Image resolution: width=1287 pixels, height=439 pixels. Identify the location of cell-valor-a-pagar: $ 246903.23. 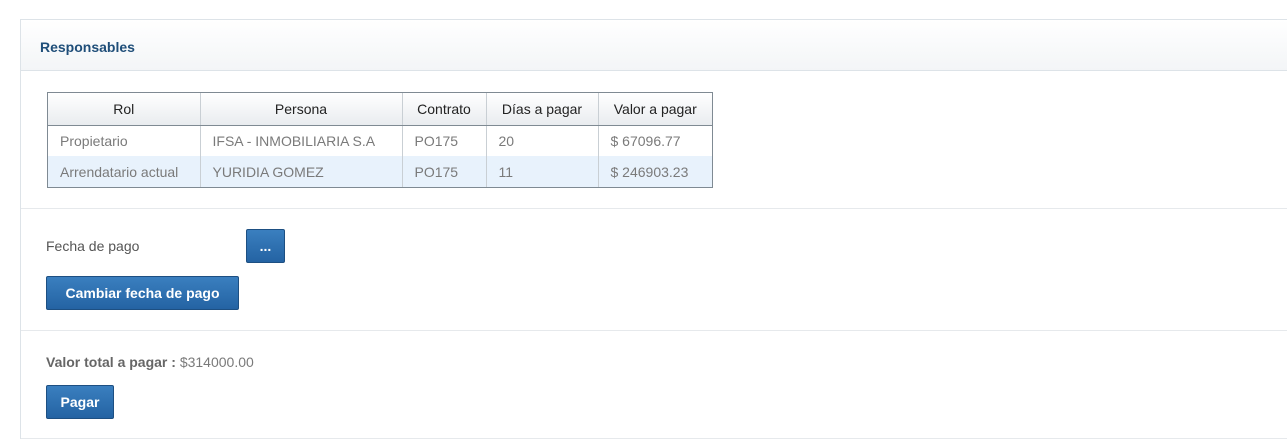
(655, 171).